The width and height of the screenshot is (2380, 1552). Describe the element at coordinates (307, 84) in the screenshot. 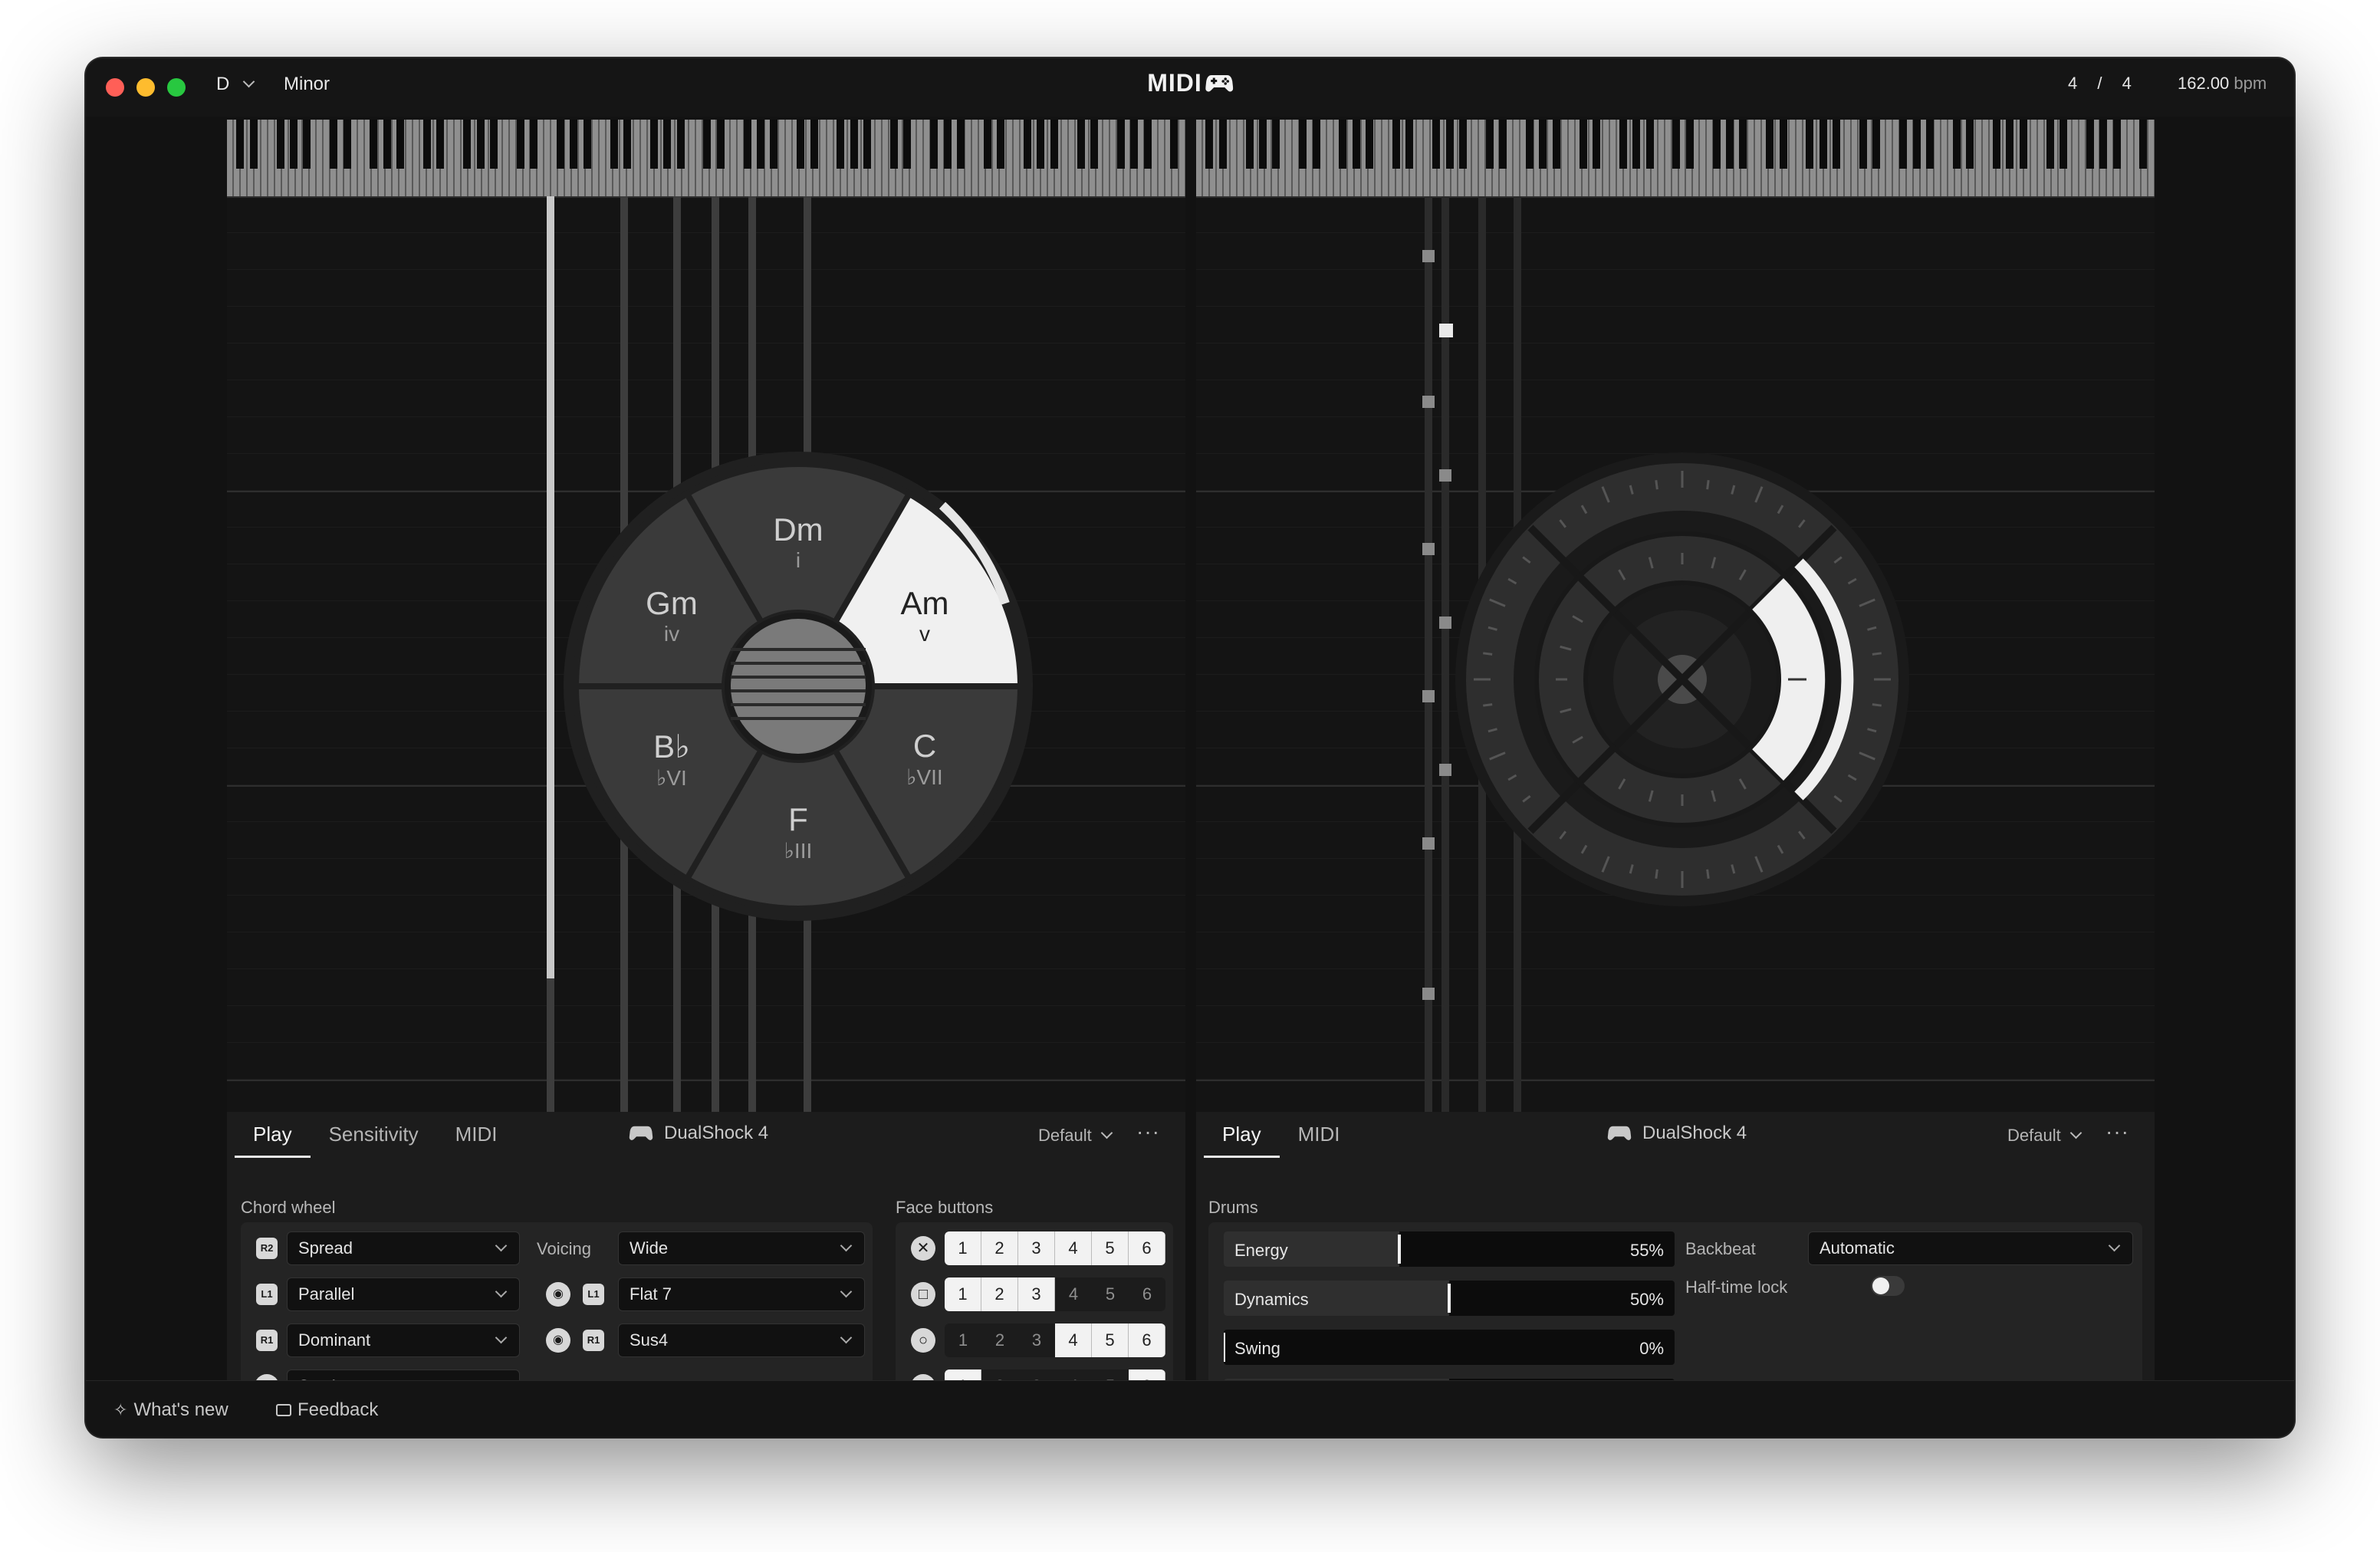

I see `mode-select: Minor` at that location.